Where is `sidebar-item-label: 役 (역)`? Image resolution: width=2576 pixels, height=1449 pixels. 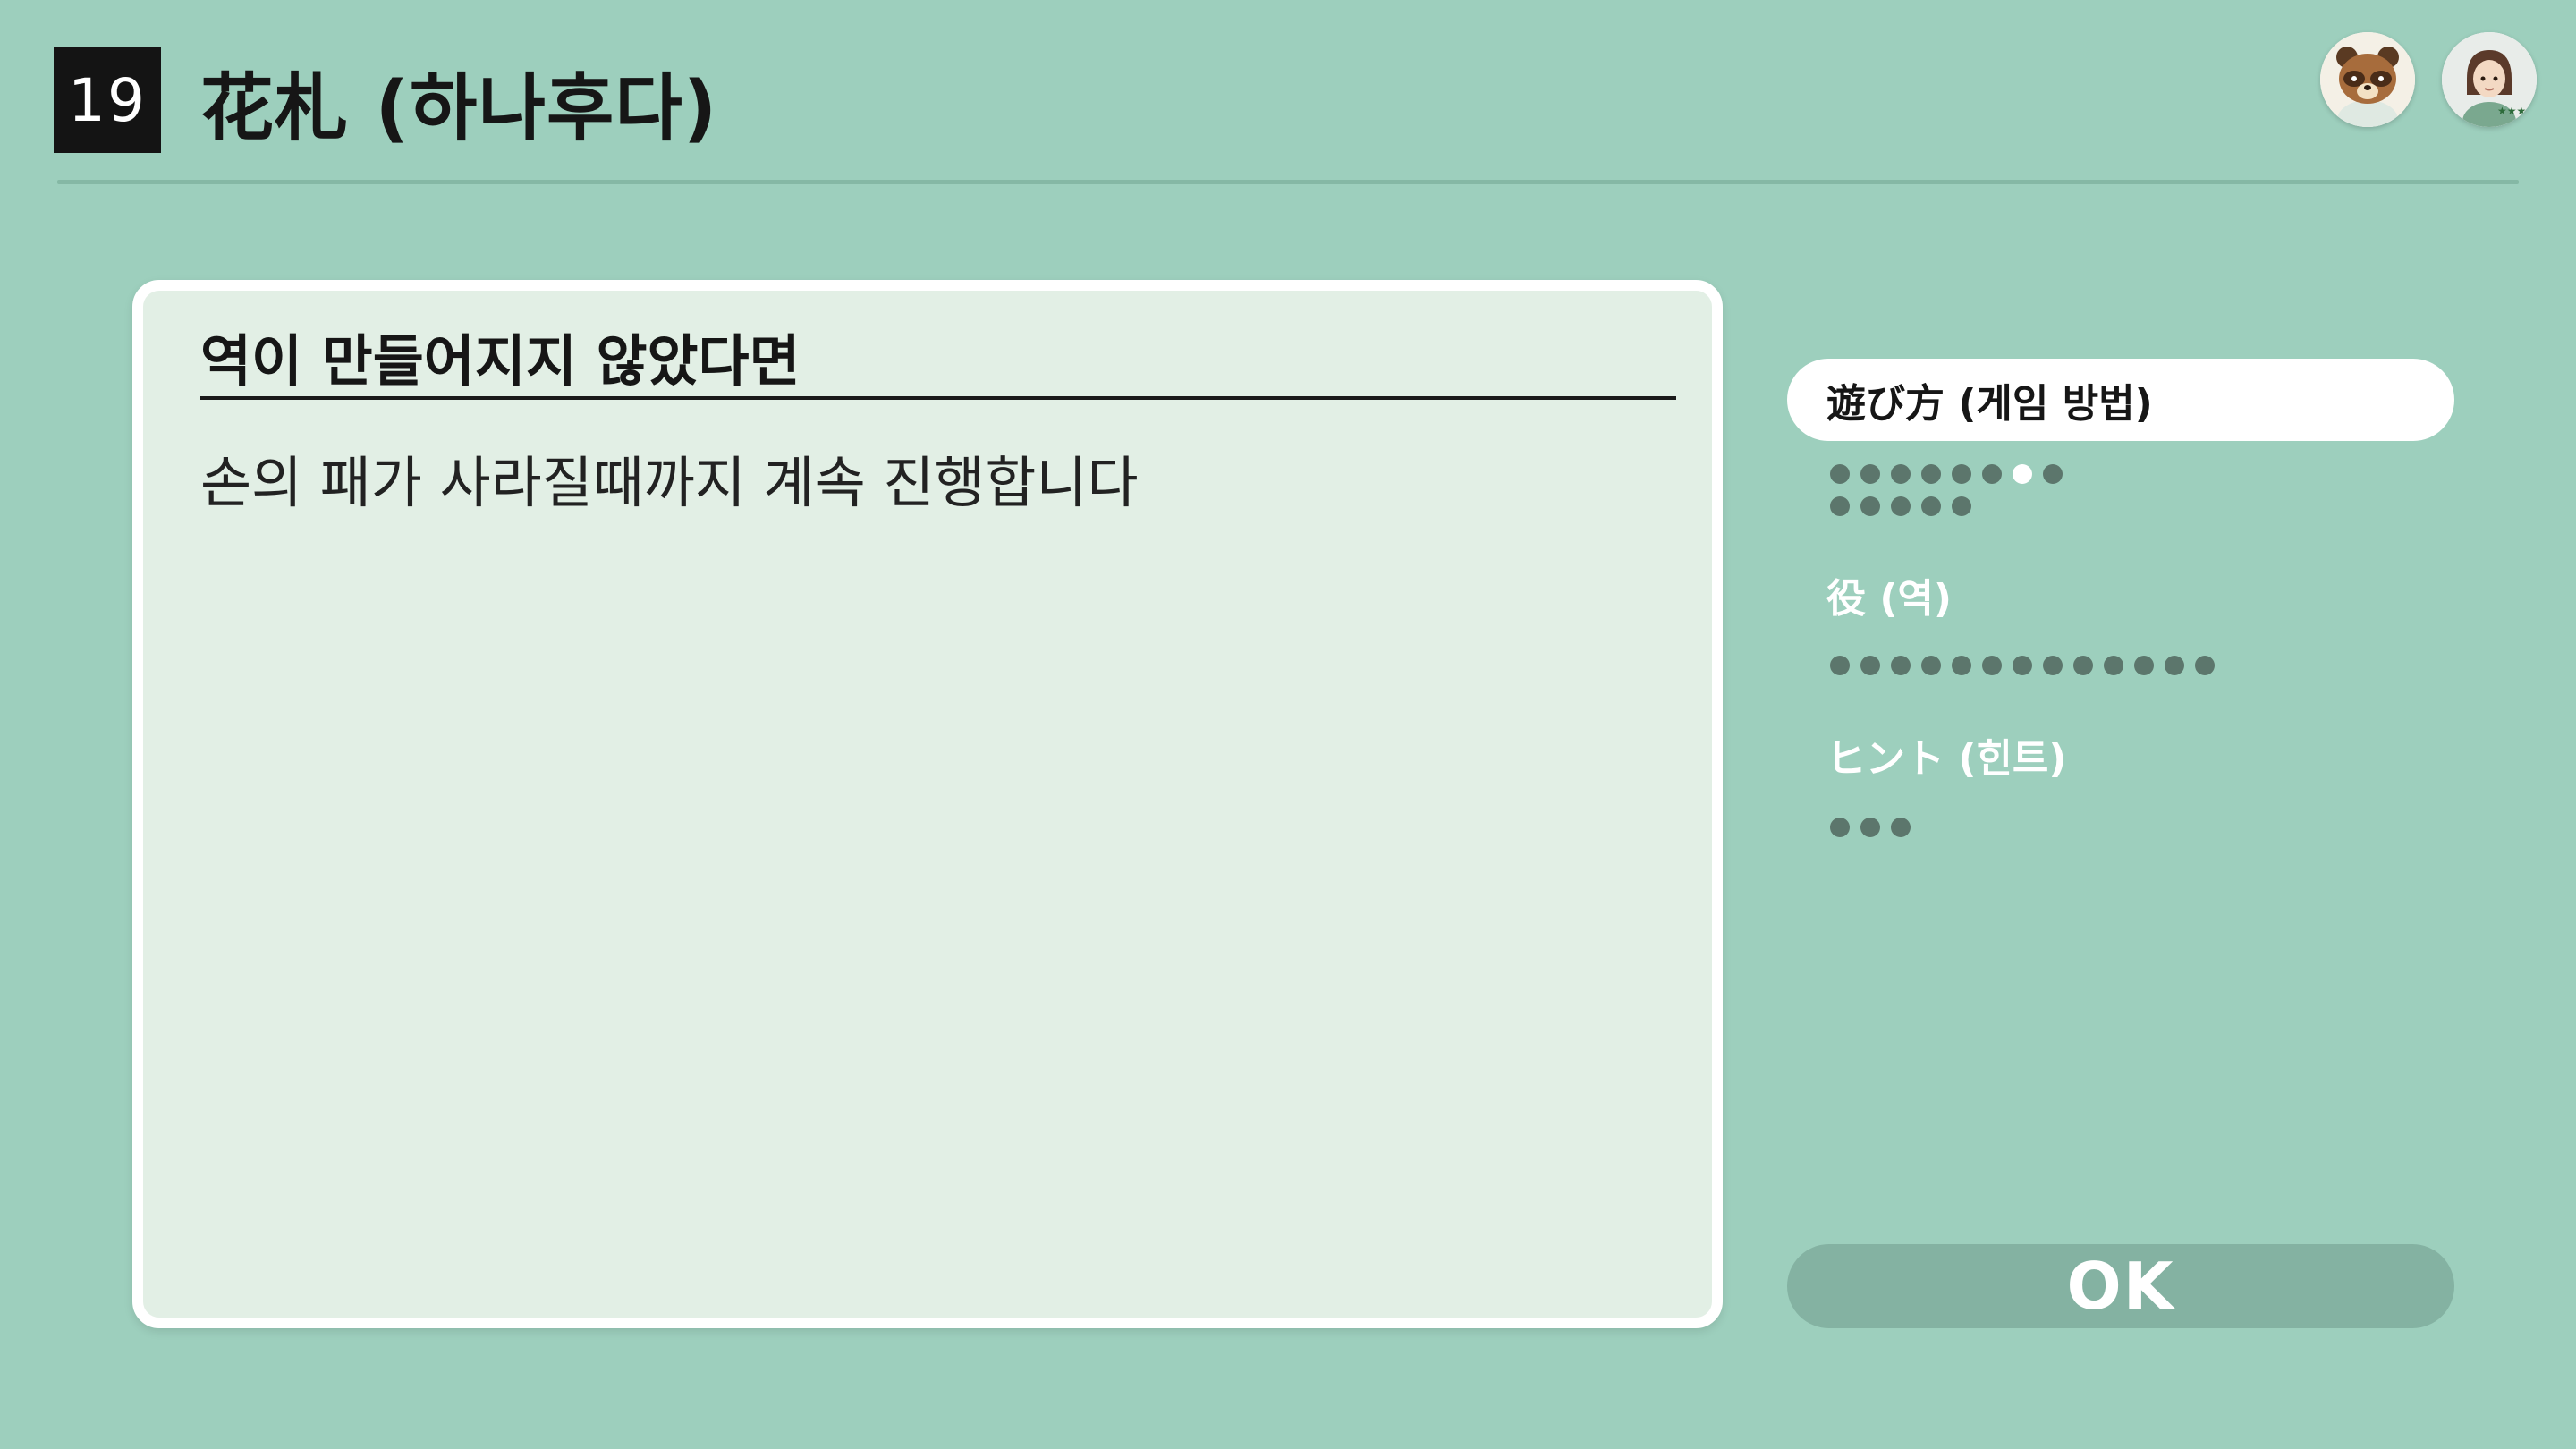
sidebar-item-label: 役 (역) is located at coordinates (1889, 599).